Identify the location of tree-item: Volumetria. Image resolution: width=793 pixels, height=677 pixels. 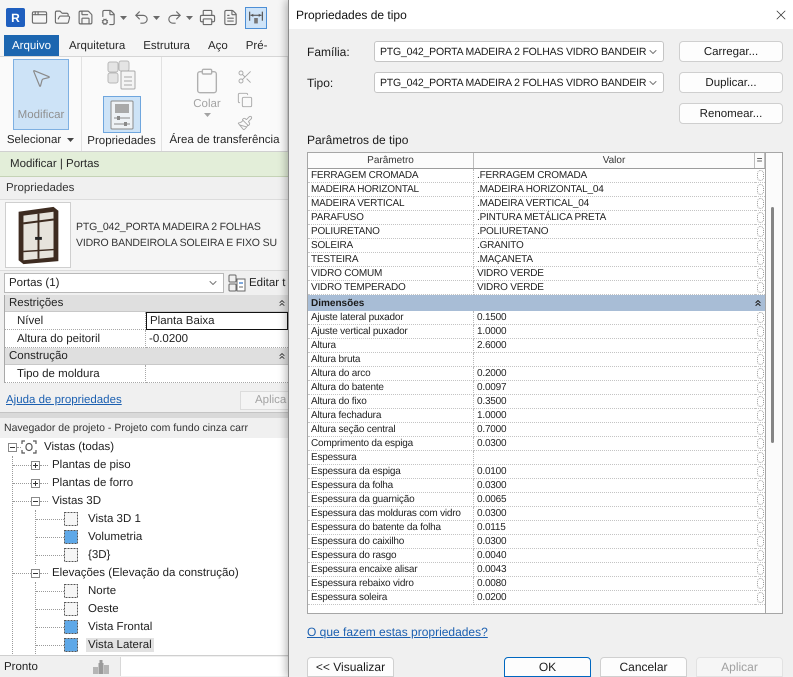
(115, 537).